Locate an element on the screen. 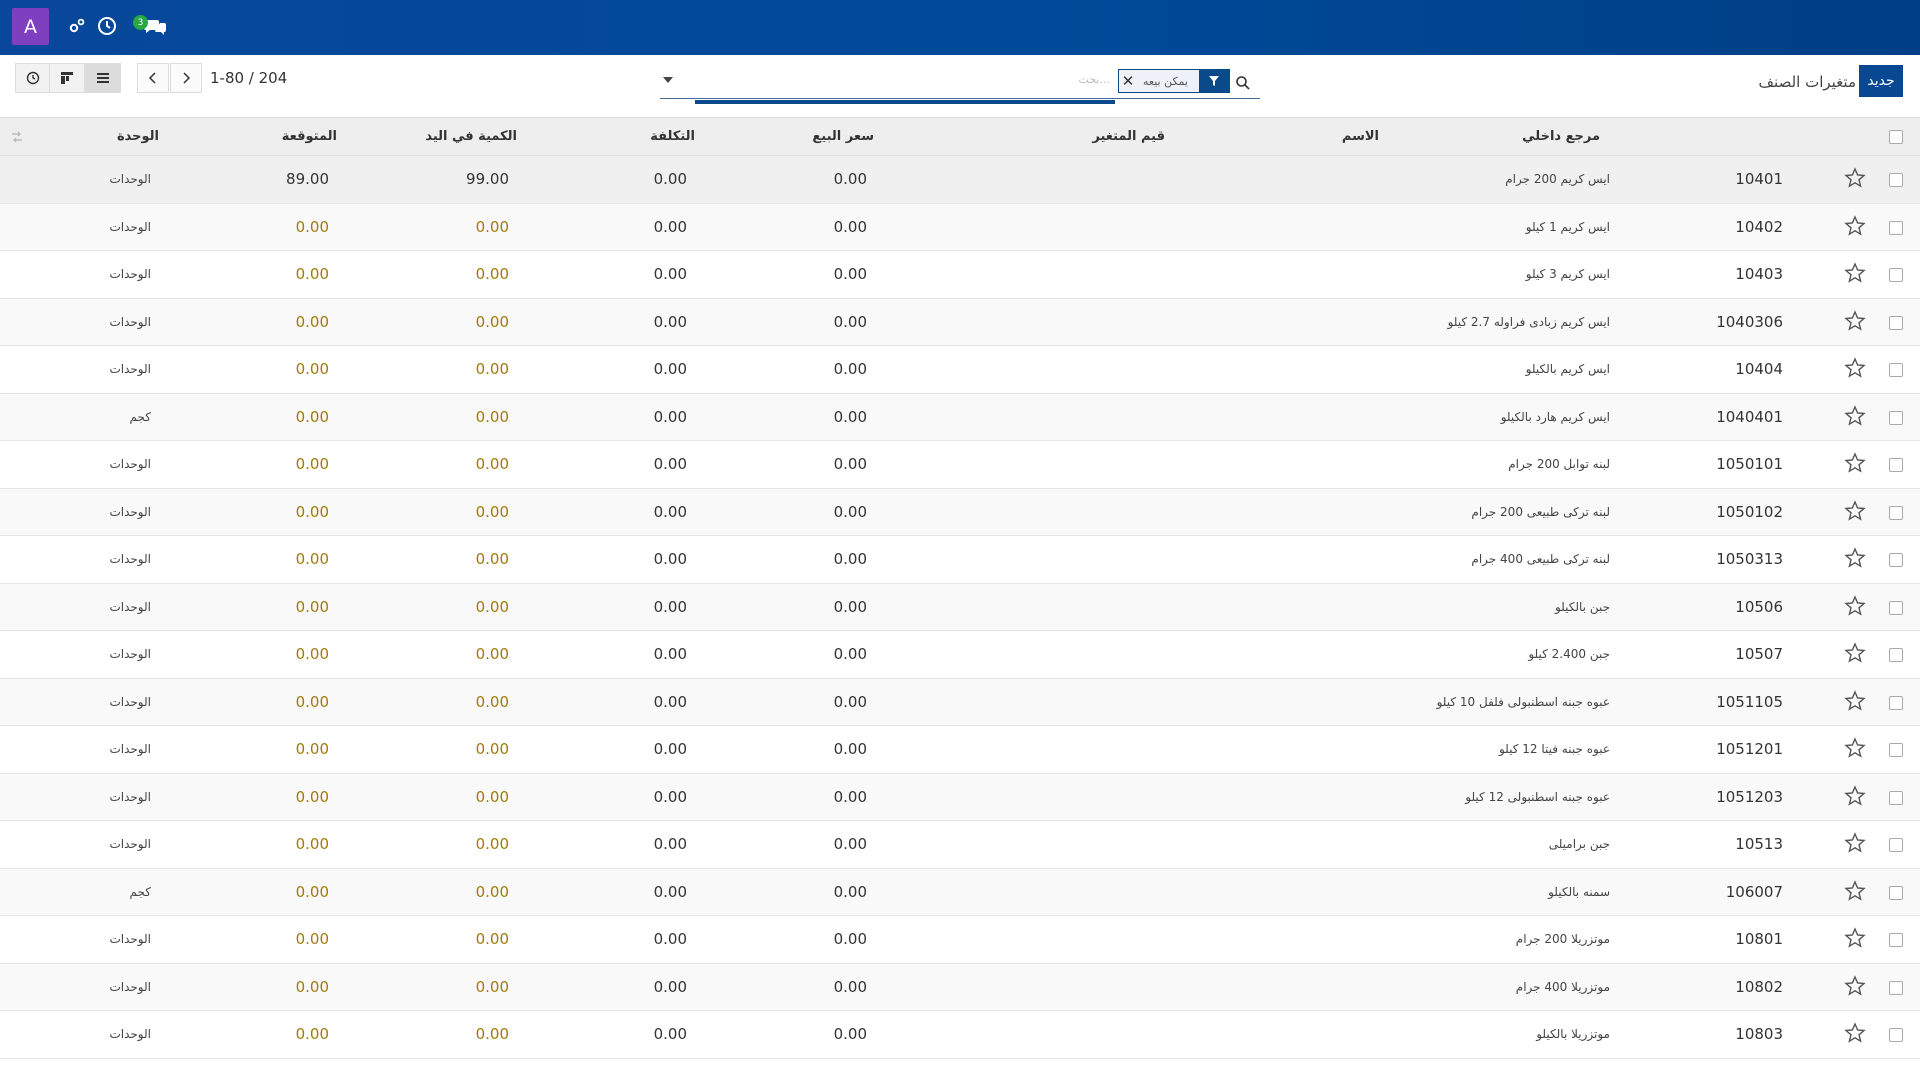 Image resolution: width=1920 pixels, height=1080 pixels. new-button: جديد is located at coordinates (1881, 81).